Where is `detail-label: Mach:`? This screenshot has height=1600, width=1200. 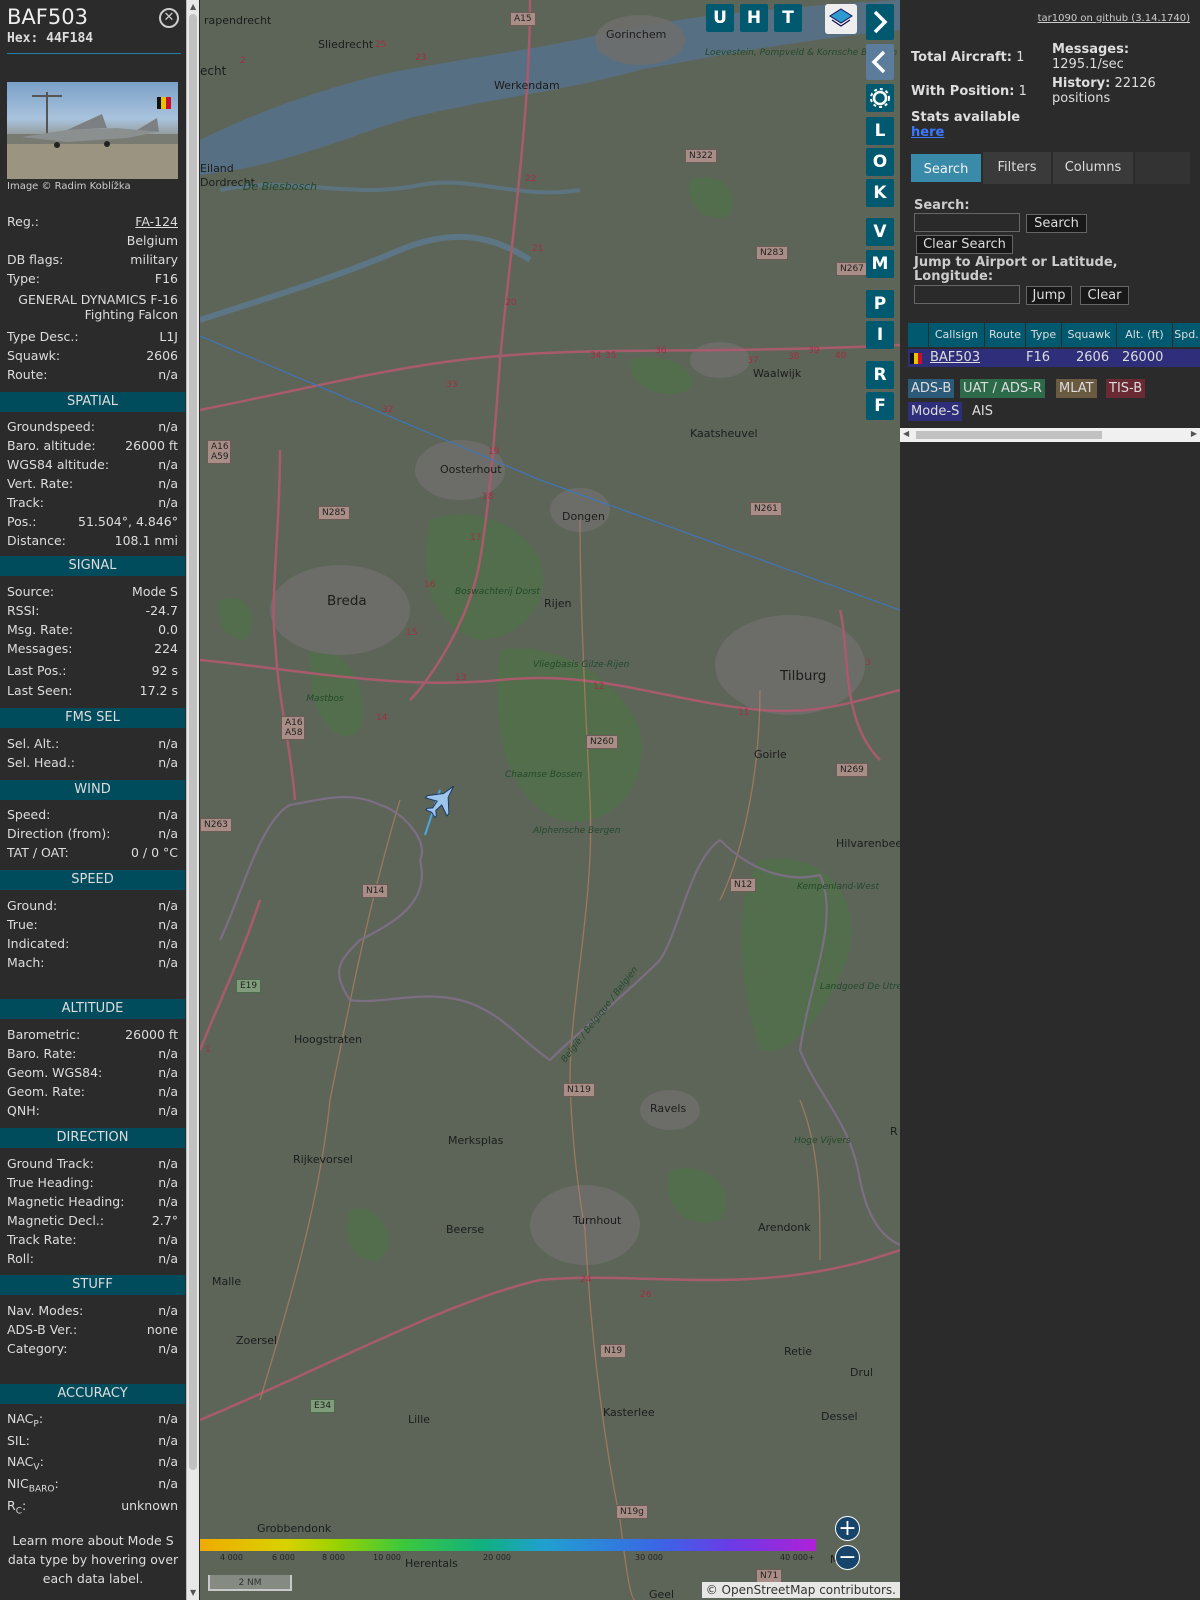
detail-label: Mach: is located at coordinates (25, 962).